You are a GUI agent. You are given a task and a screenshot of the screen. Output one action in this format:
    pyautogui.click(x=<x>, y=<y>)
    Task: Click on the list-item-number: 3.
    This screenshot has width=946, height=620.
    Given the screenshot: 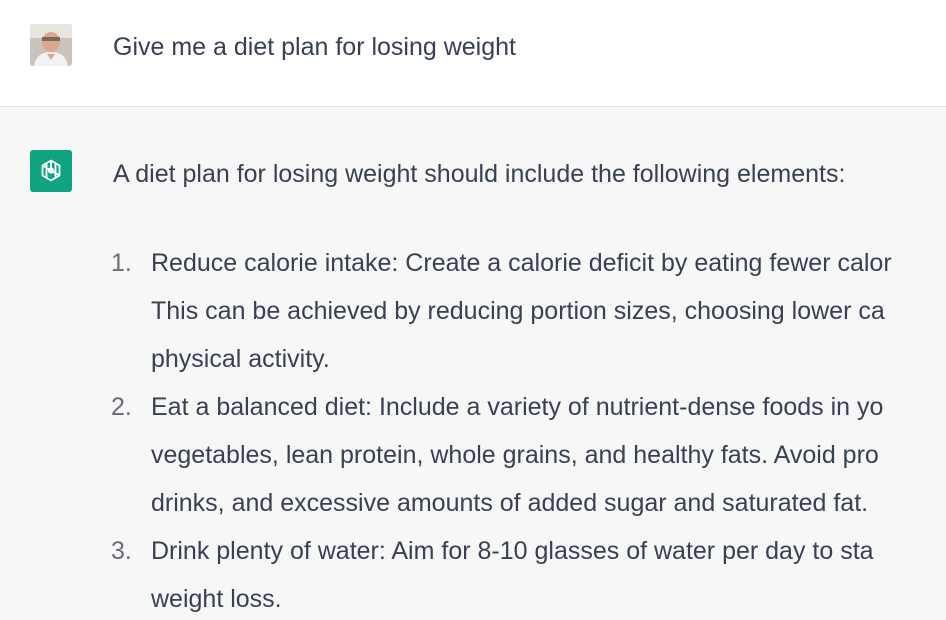 What is the action you would take?
    pyautogui.click(x=121, y=551)
    